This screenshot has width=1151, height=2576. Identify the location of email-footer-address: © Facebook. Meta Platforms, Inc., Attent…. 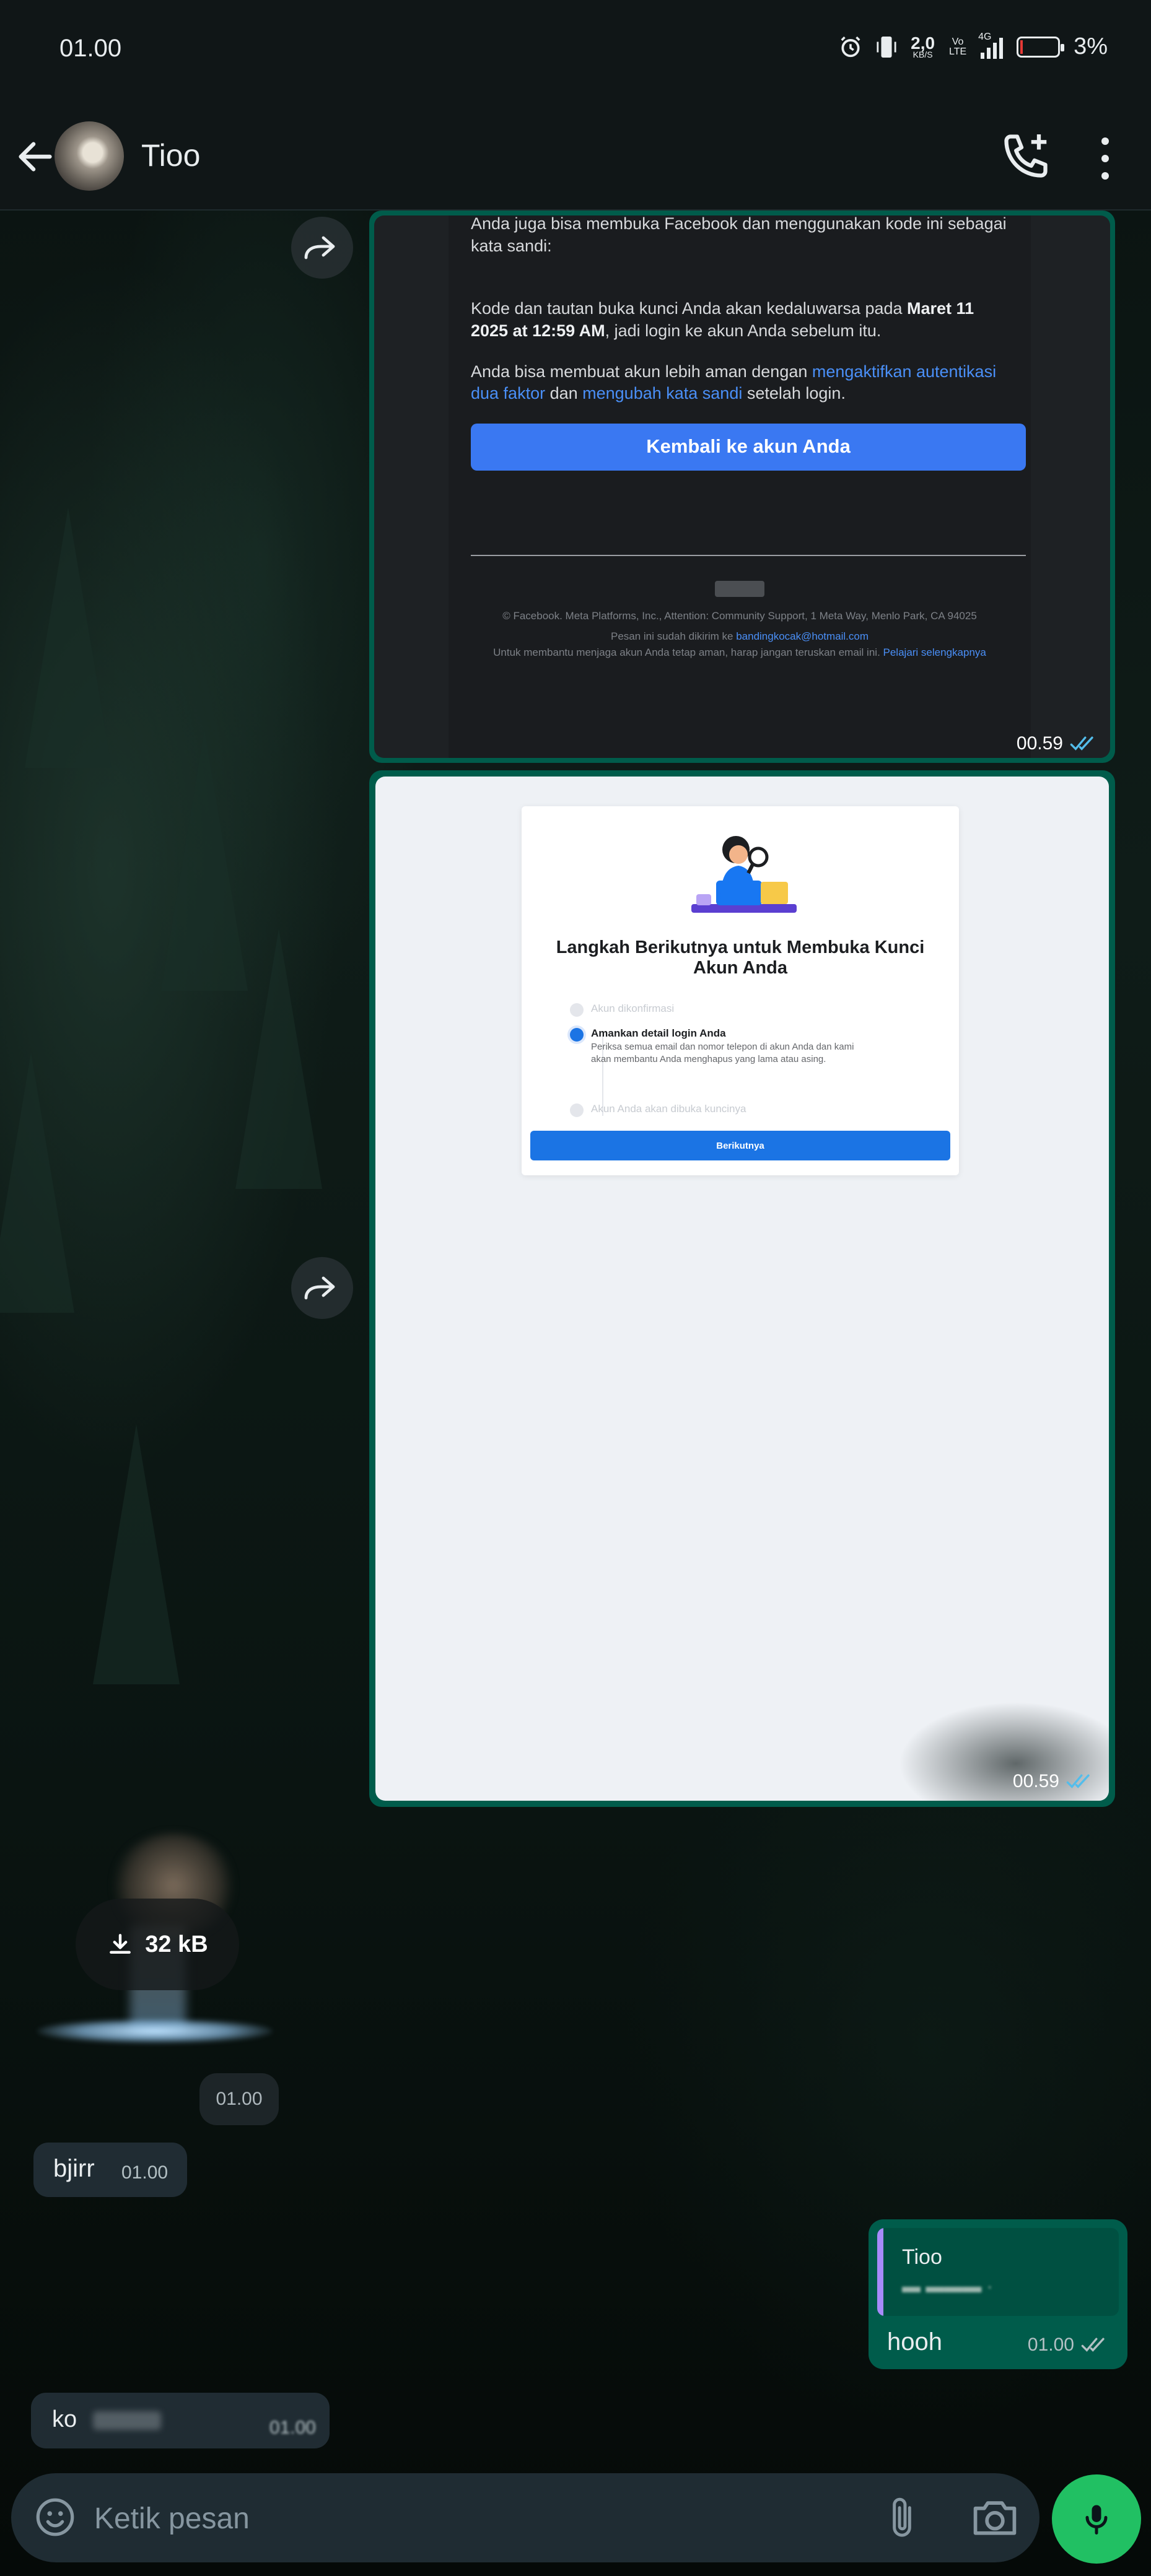
(739, 615).